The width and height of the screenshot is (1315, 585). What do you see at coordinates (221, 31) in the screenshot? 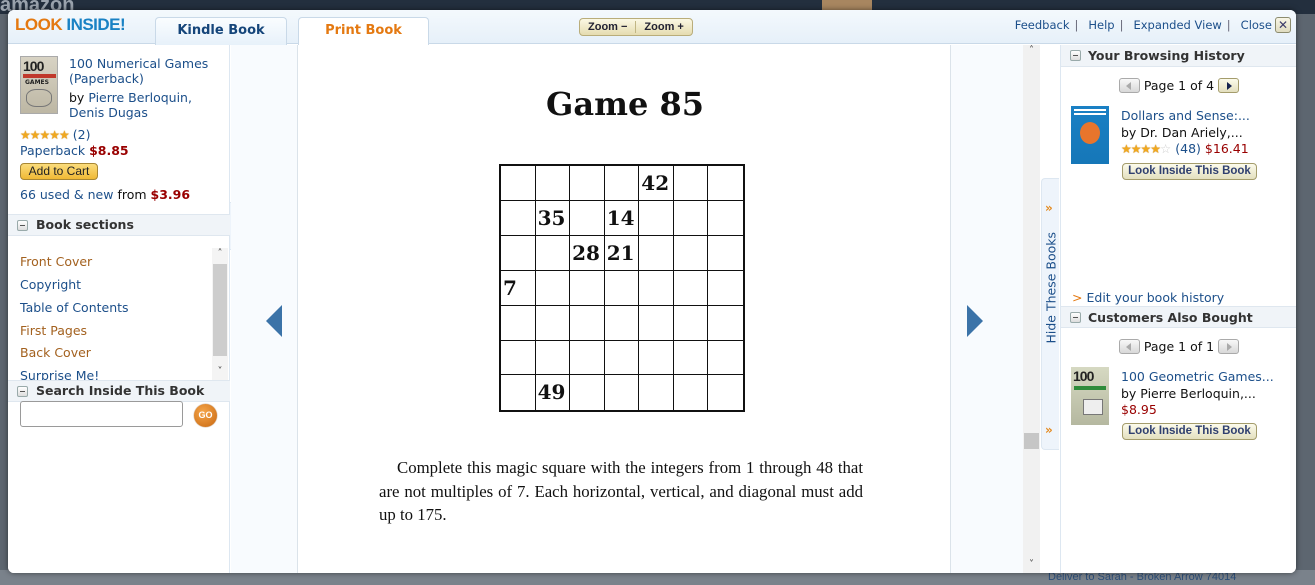
I see `tab-kindle-book: Kindle Book` at bounding box center [221, 31].